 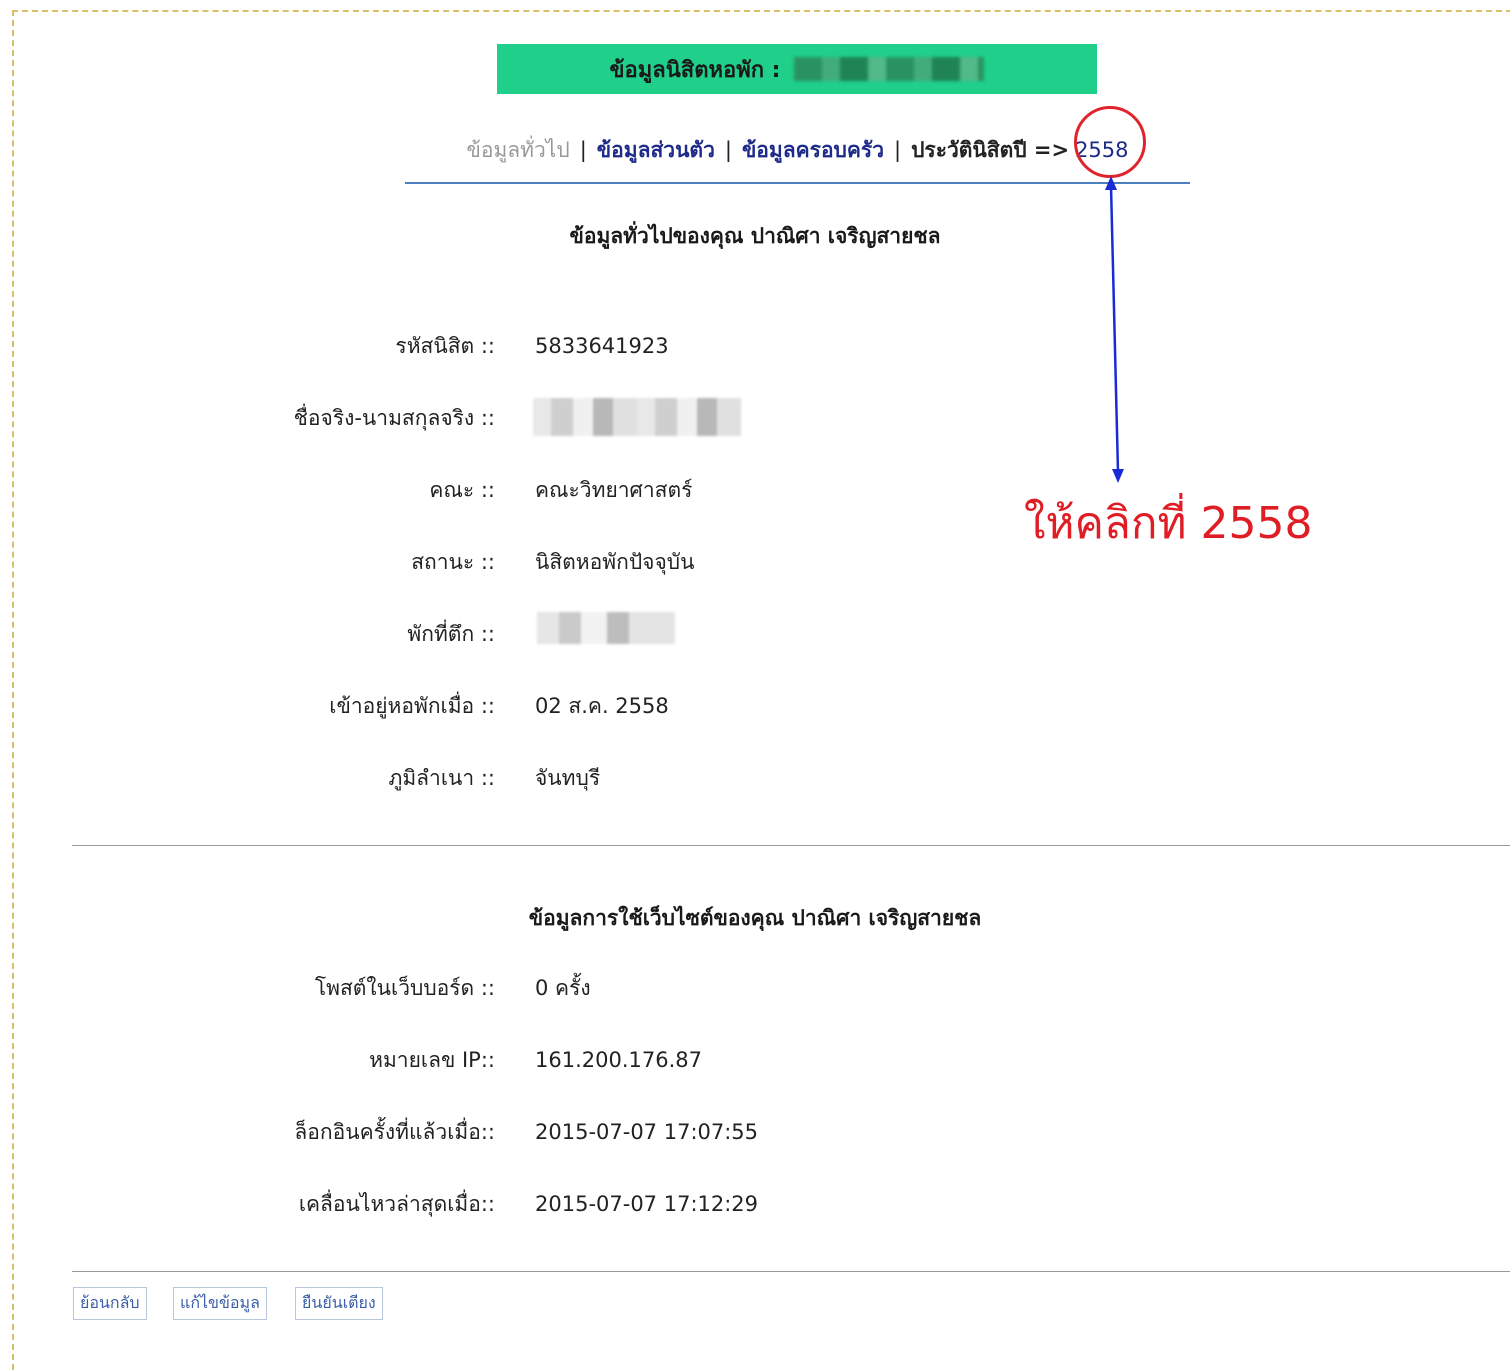 What do you see at coordinates (432, 1060) in the screenshot?
I see `field-label: หมายเลข IP::` at bounding box center [432, 1060].